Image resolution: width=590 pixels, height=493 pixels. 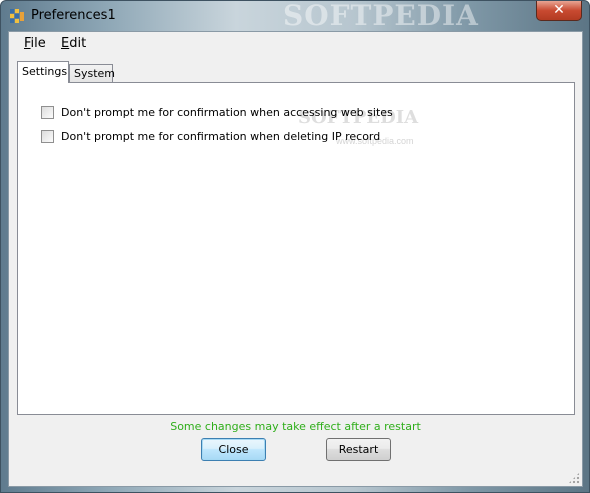 I want to click on menu-edit-label: dit, so click(x=78, y=43).